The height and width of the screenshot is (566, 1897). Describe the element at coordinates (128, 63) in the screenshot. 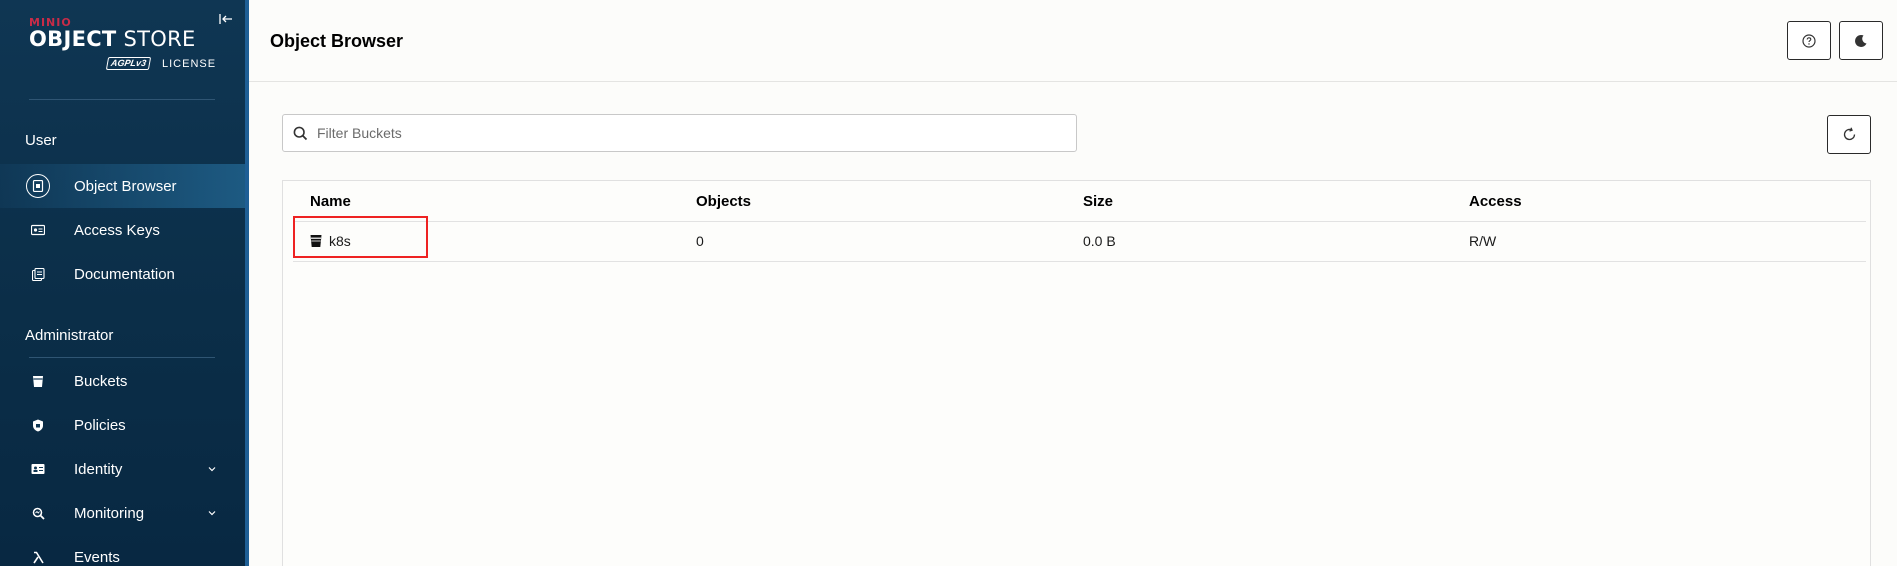

I see `agpl-badge: AGPLv3` at that location.